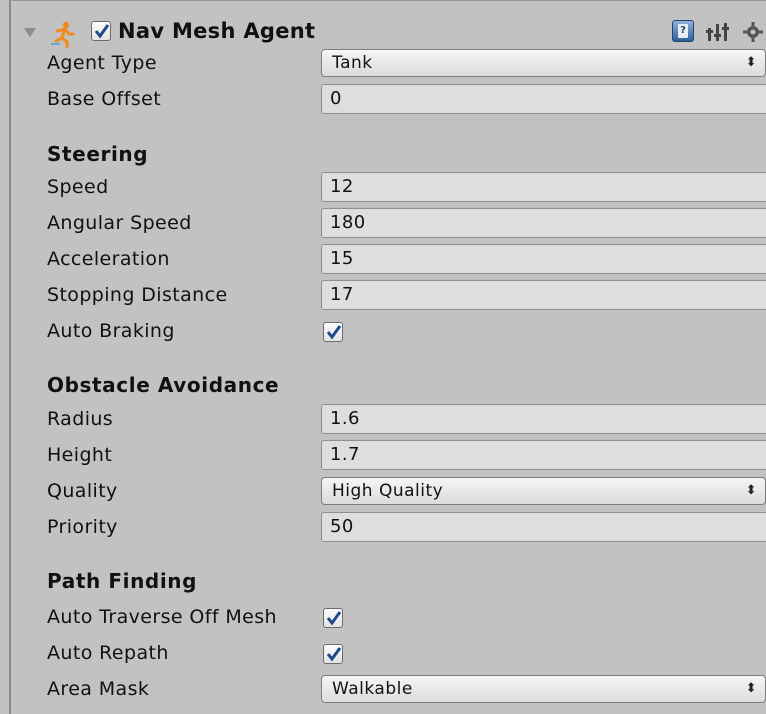 Image resolution: width=766 pixels, height=714 pixels. I want to click on row-agent-type: Agent Type Tank ⬍, so click(388, 64).